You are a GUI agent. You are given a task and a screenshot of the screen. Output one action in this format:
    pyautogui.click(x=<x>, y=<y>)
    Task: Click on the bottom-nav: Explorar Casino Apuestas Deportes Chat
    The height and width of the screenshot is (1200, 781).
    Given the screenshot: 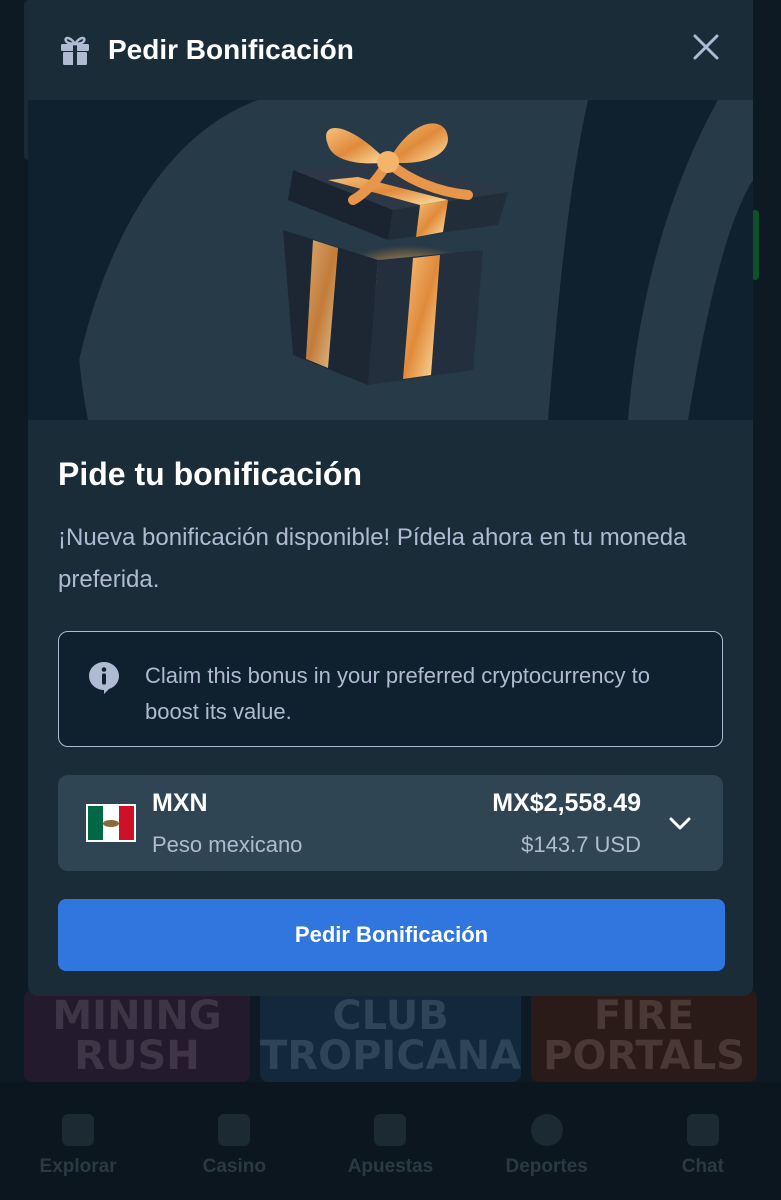 What is the action you would take?
    pyautogui.click(x=390, y=1141)
    